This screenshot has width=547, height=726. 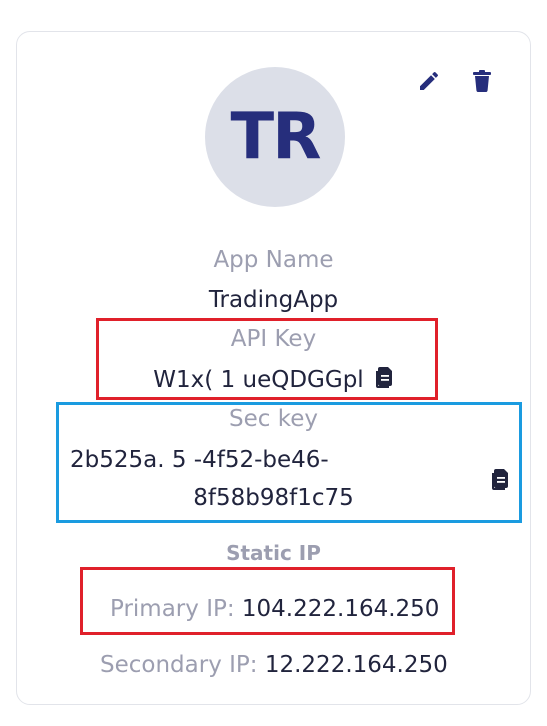 I want to click on avatar-initials: TR, so click(x=276, y=137).